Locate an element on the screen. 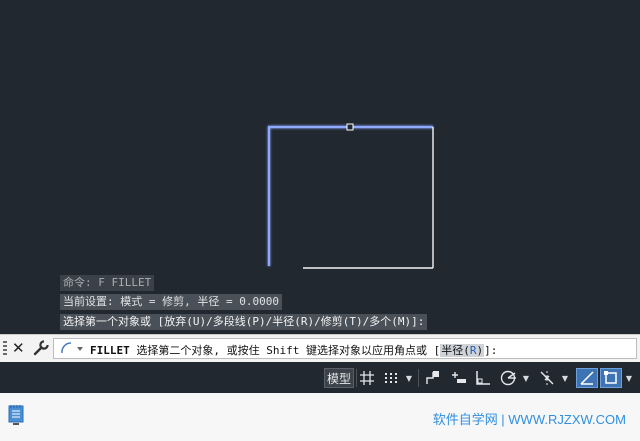 The width and height of the screenshot is (640, 441). footer: 软件自学网 | WWW.RJZXW.COM is located at coordinates (320, 417).